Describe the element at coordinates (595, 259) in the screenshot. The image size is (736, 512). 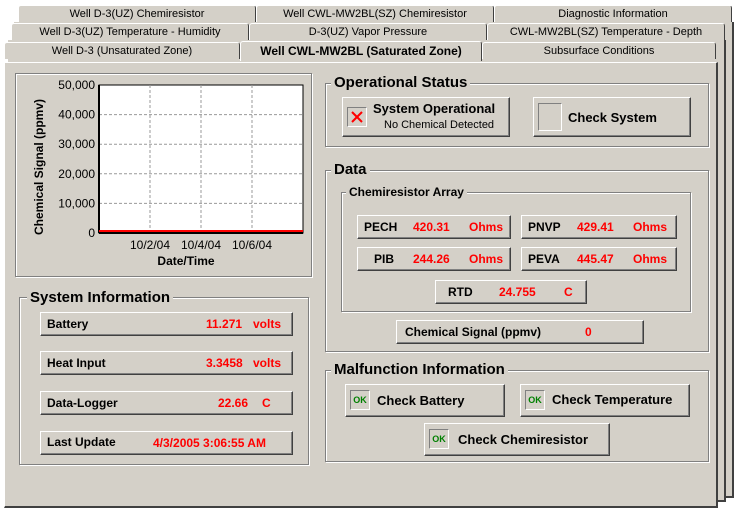
I see `peva-value: 445.47` at that location.